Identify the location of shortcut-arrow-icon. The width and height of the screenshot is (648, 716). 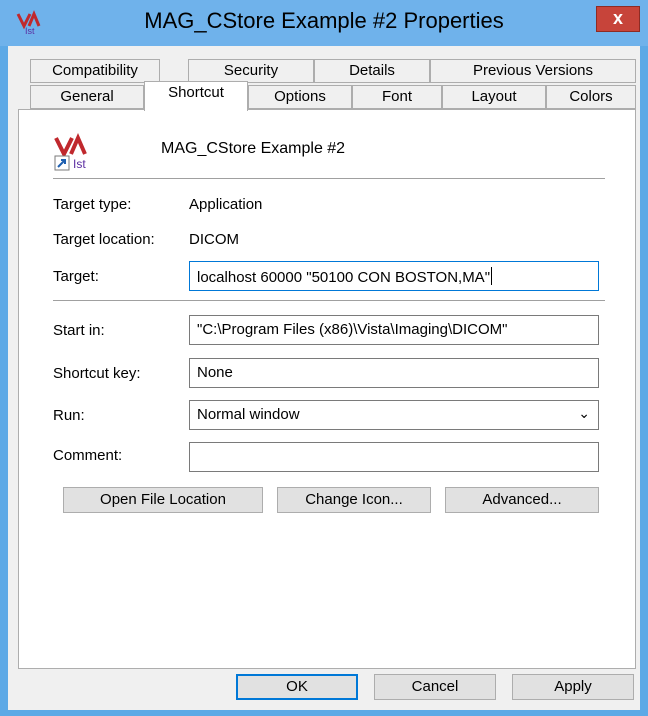
(62, 163).